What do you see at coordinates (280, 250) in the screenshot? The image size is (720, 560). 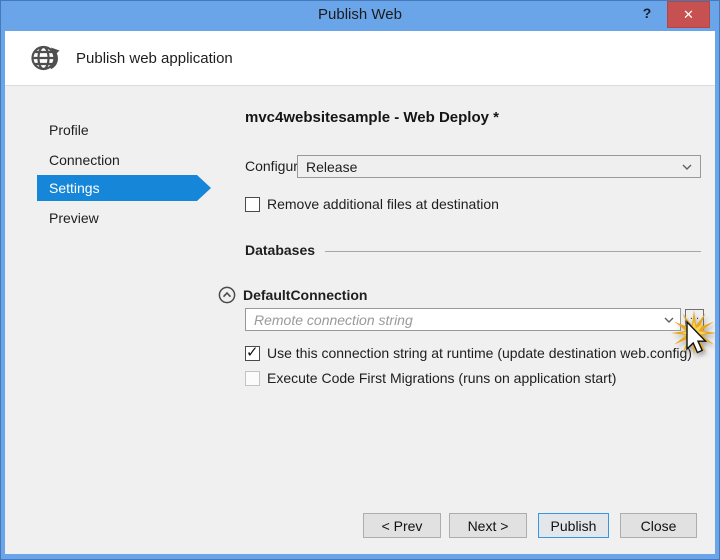 I see `databases-title: Databases` at bounding box center [280, 250].